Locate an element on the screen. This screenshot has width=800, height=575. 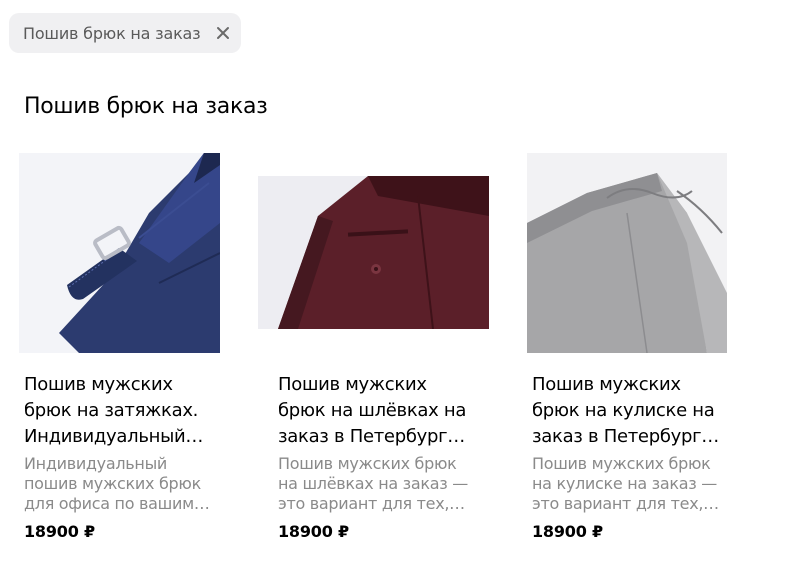
section-title: Пошив брюк на заказ is located at coordinates (146, 106).